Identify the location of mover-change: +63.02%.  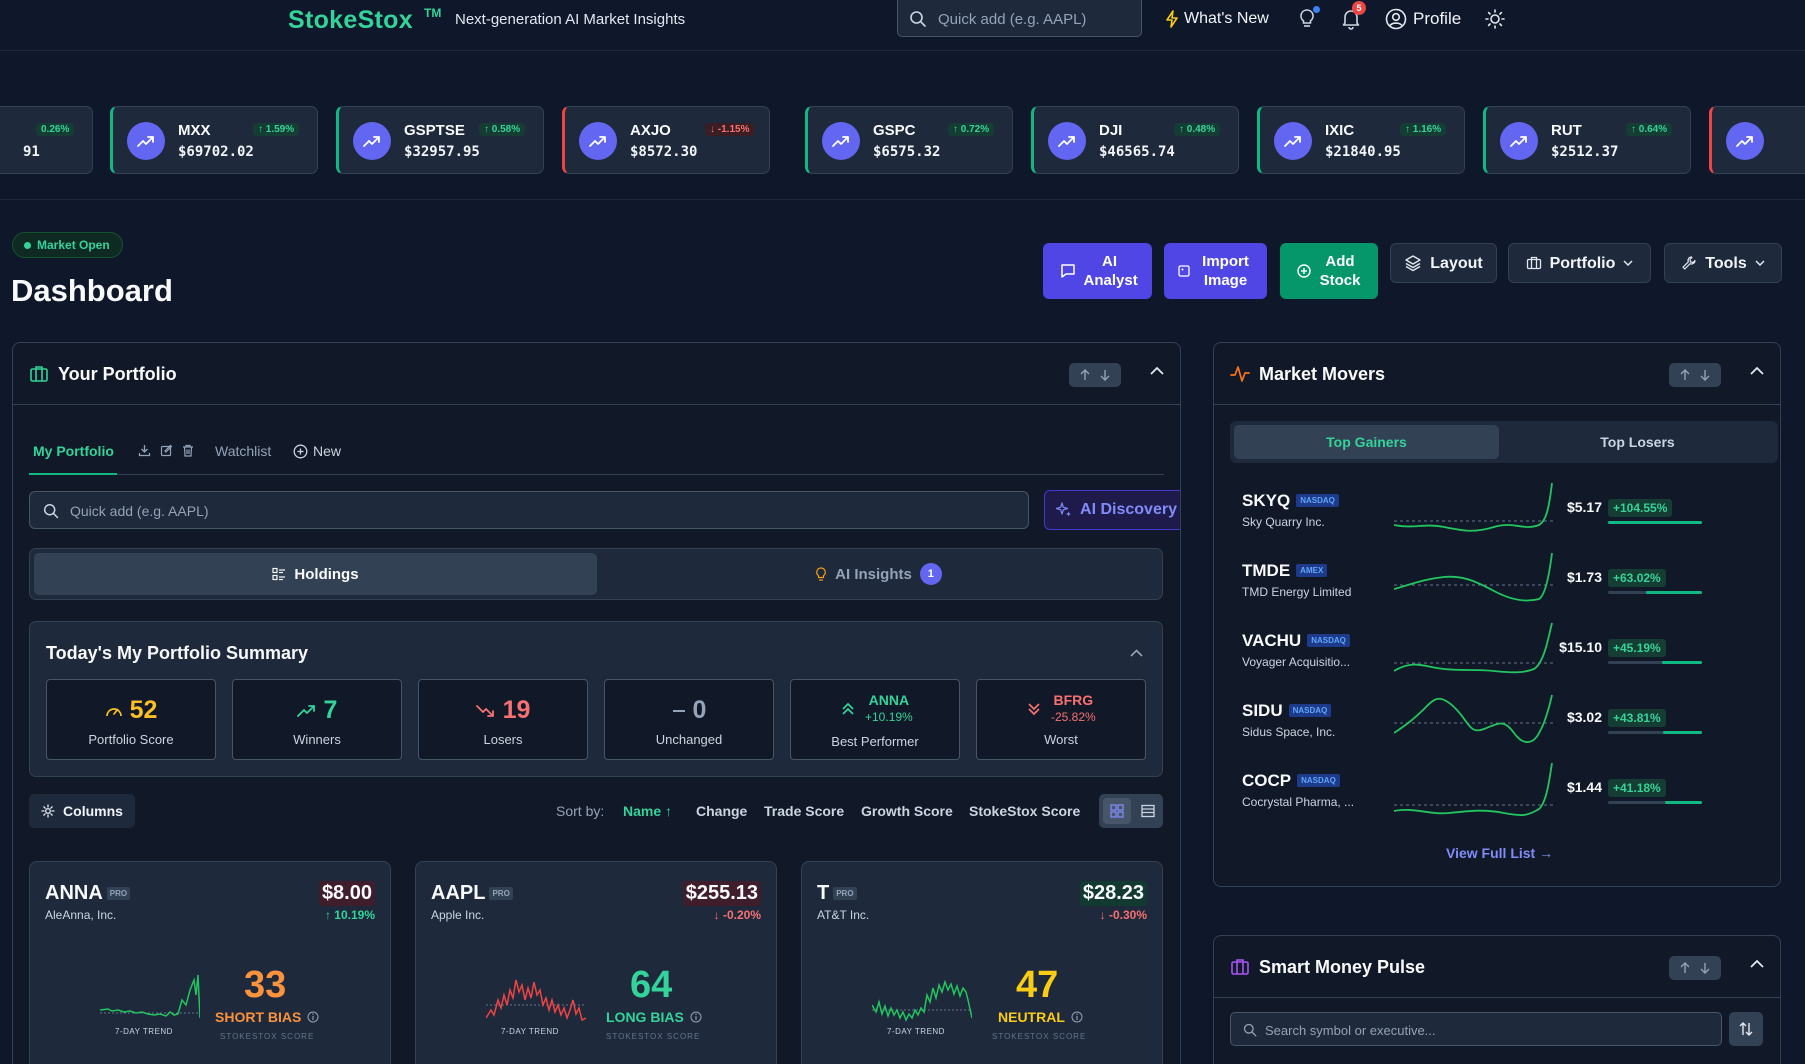
(1637, 578).